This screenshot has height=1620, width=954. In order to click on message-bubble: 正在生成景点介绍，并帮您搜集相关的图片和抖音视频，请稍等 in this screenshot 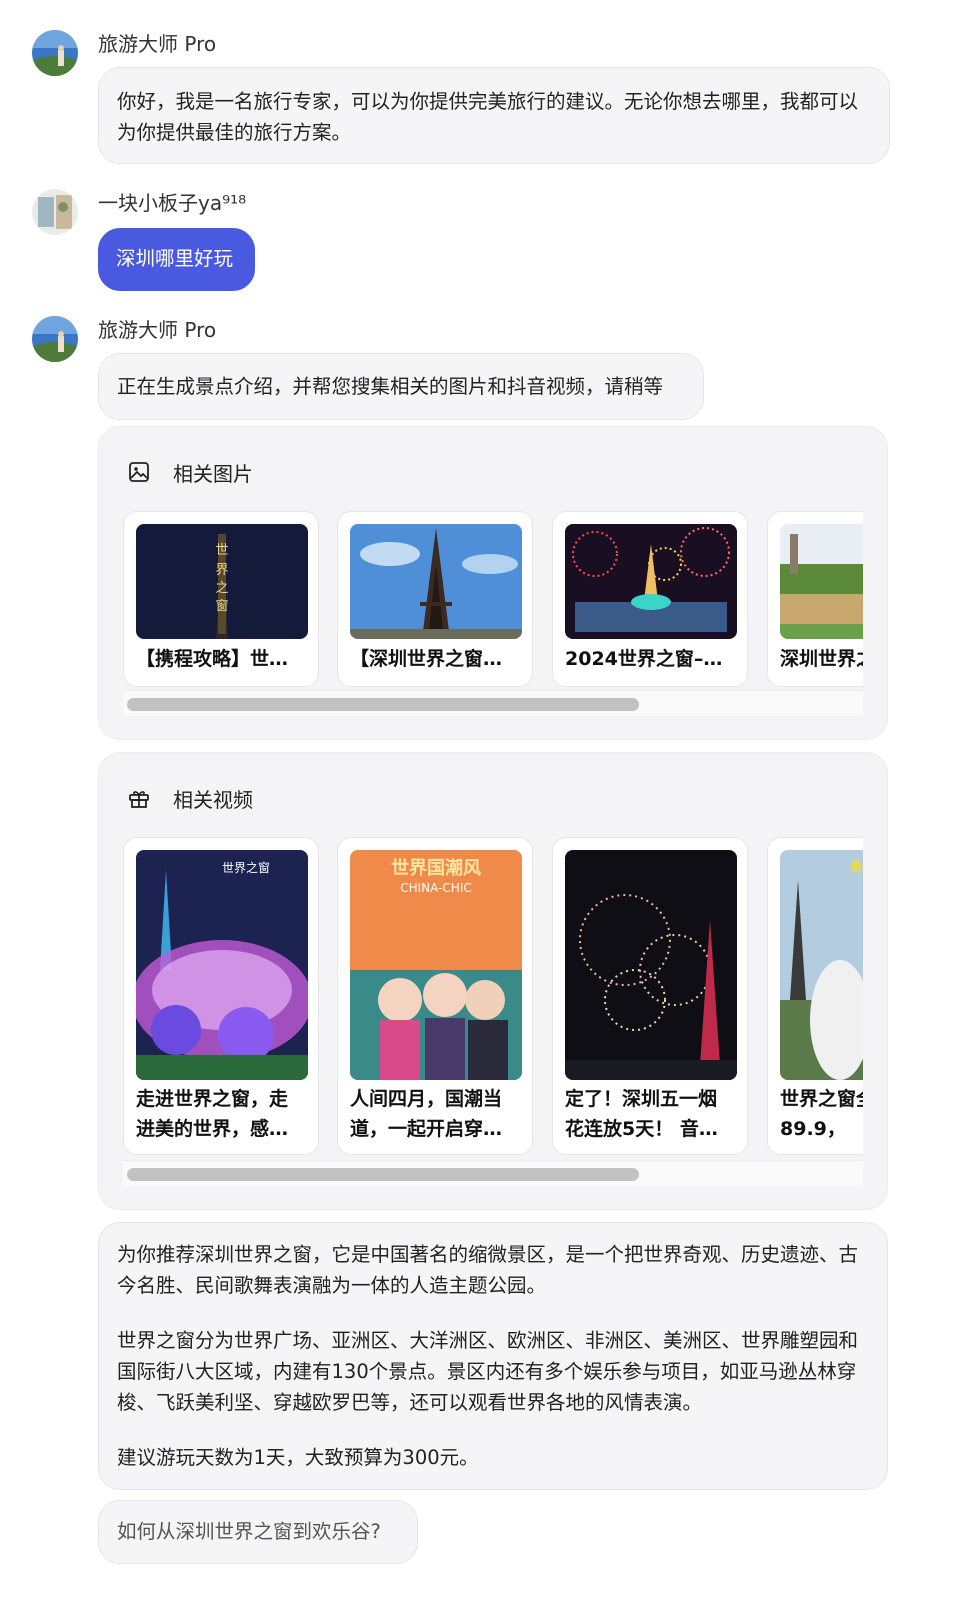, I will do `click(401, 386)`.